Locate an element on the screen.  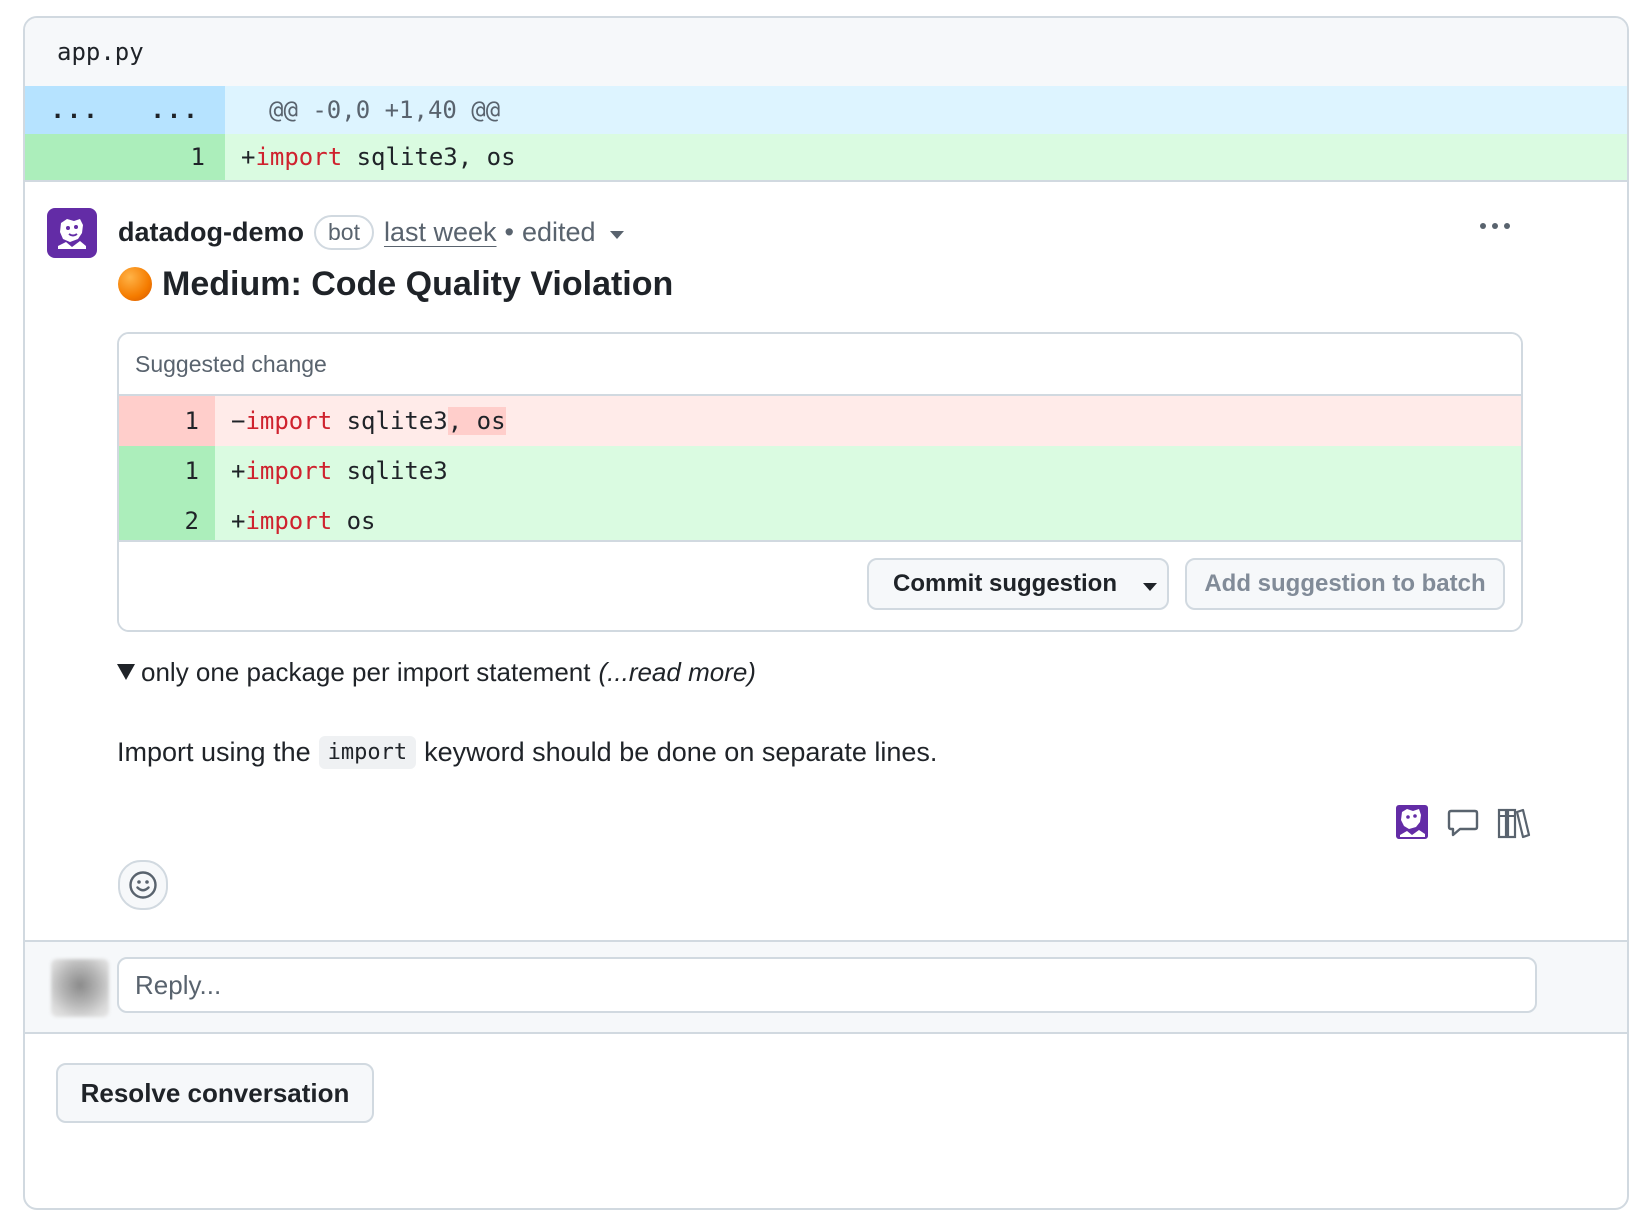
reply-area is located at coordinates (826, 987).